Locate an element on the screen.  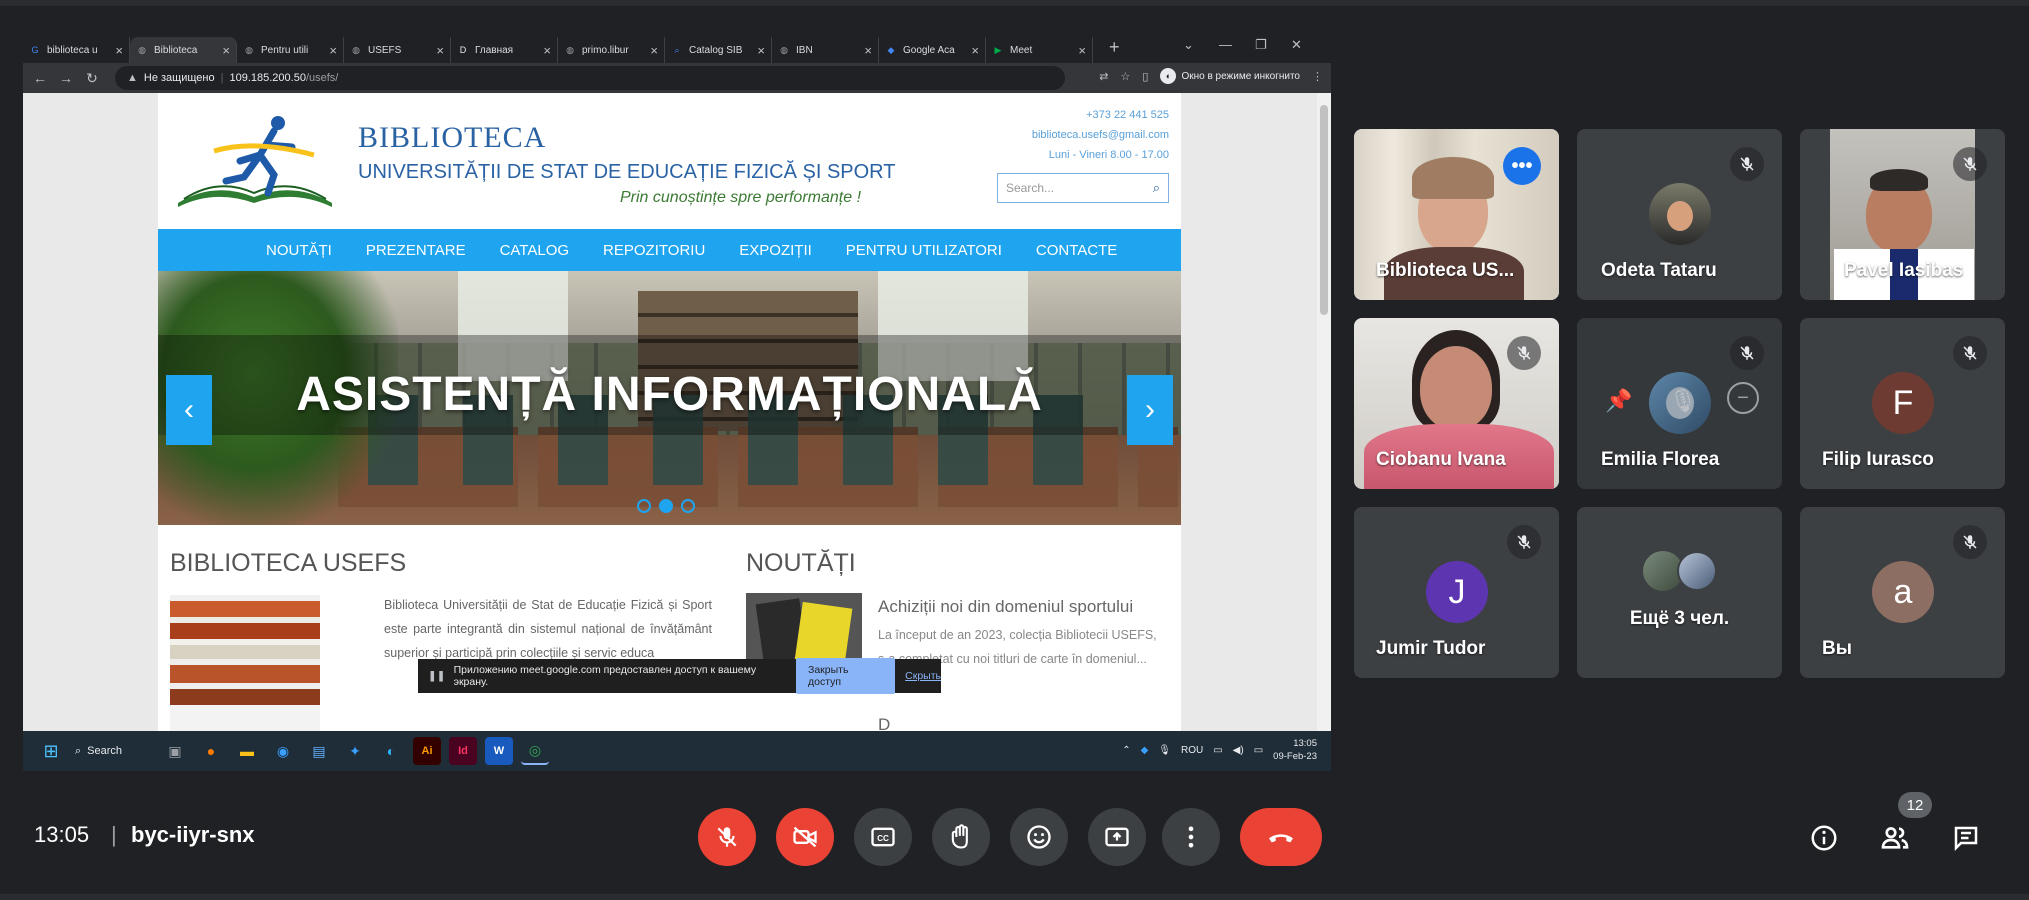
search-icon: ⌕ is located at coordinates (1156, 188).